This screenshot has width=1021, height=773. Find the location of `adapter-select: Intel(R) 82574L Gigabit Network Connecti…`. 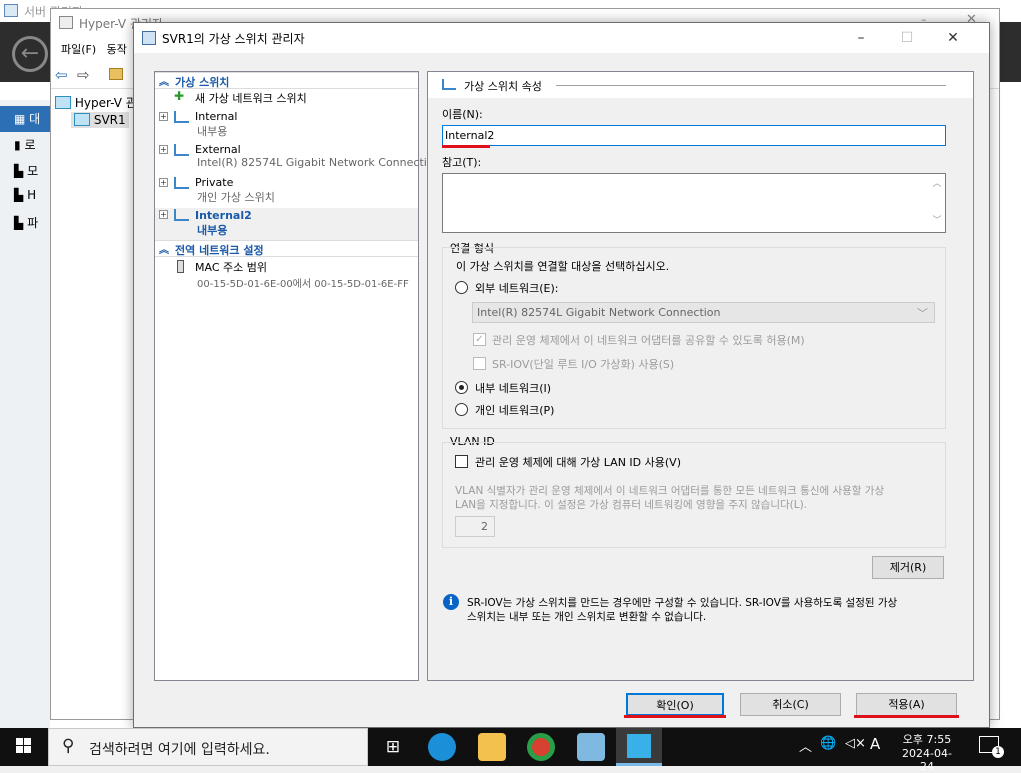

adapter-select: Intel(R) 82574L Gigabit Network Connecti… is located at coordinates (703, 312).